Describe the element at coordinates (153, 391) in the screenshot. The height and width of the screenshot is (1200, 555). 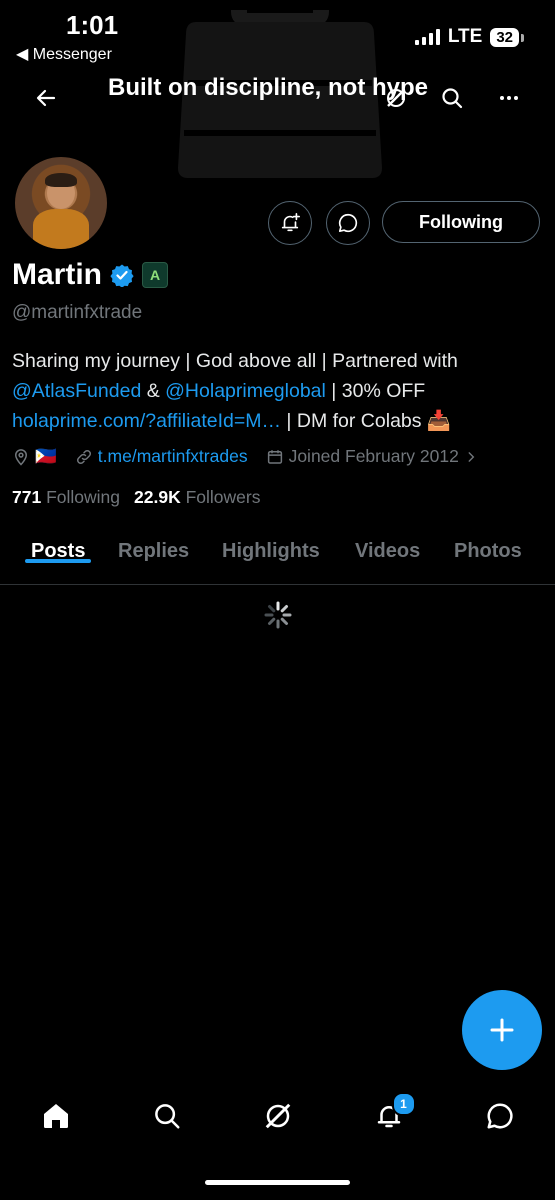
I see `bio-text: &` at that location.